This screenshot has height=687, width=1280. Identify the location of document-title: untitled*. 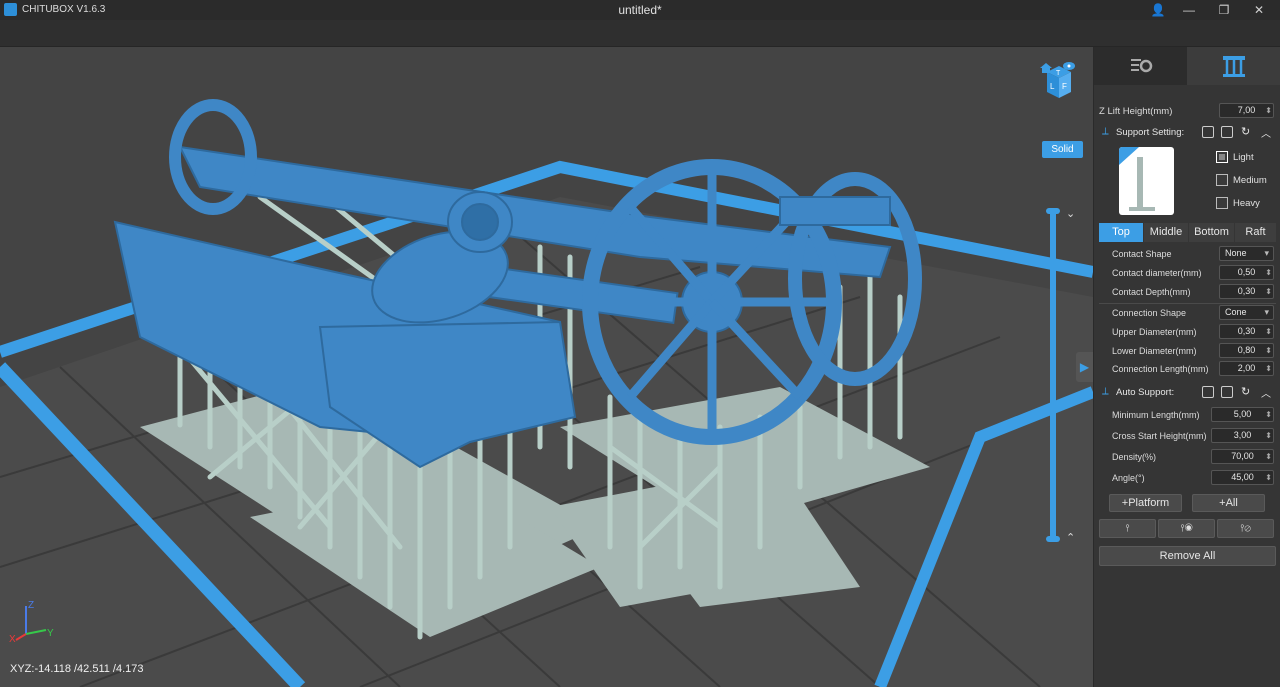
(640, 10).